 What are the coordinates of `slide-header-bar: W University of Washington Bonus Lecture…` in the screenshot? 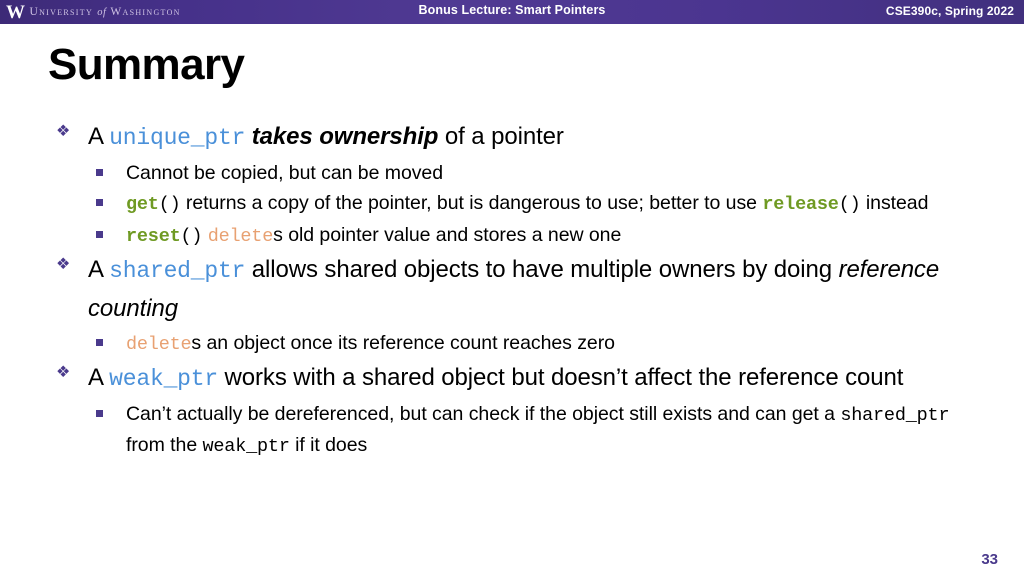 It's located at (512, 12).